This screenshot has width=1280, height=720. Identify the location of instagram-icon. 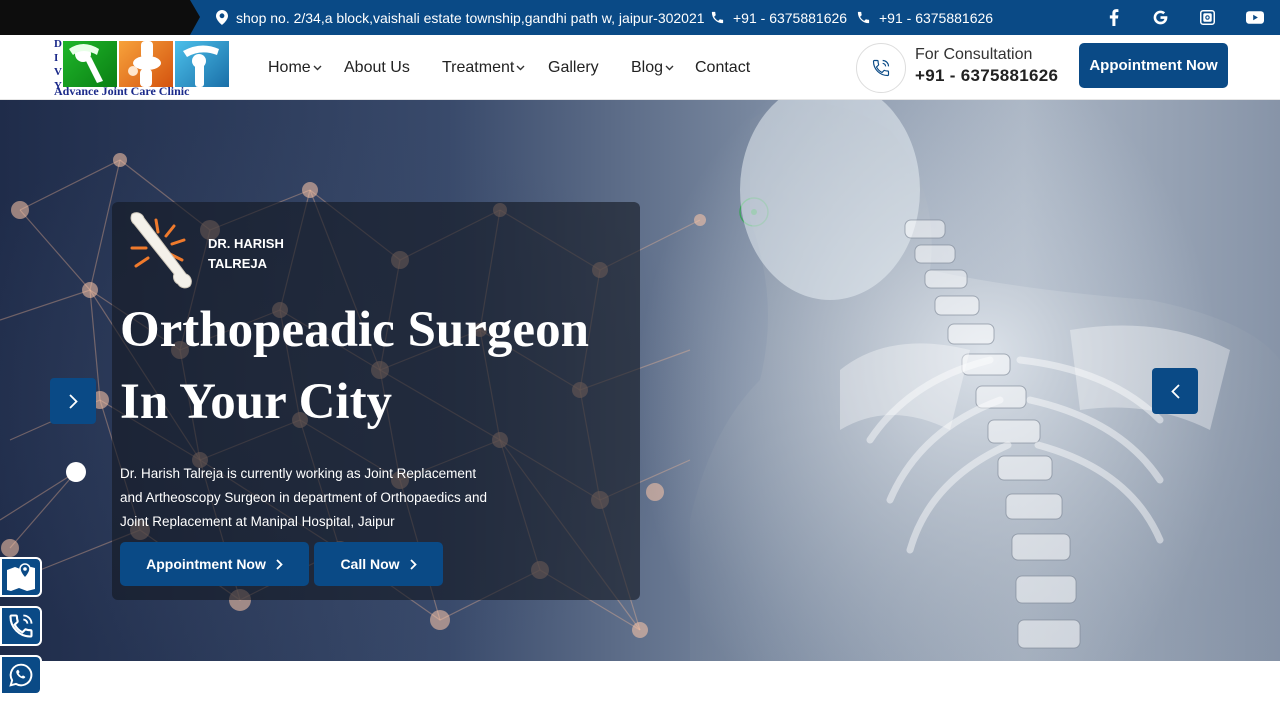
(1207, 17).